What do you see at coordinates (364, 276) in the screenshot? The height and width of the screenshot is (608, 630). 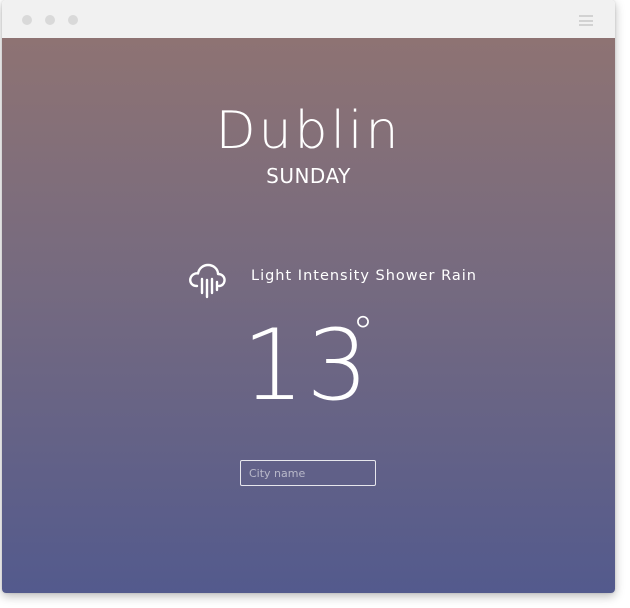 I see `weather-condition: Light Intensity Shower Rain` at bounding box center [364, 276].